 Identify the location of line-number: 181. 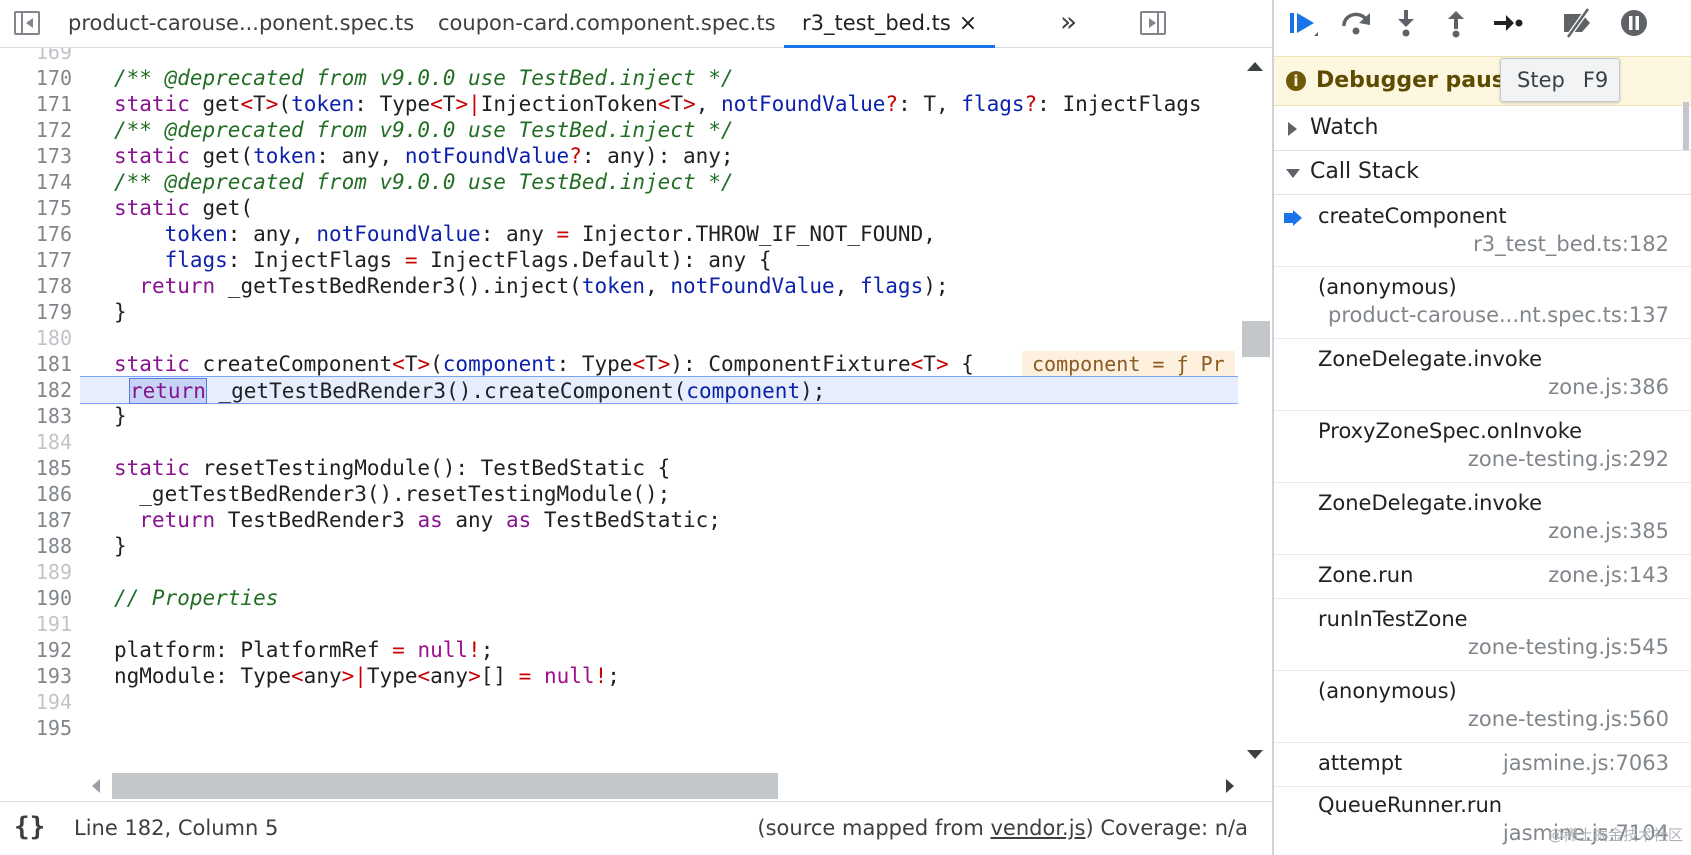
(36, 364).